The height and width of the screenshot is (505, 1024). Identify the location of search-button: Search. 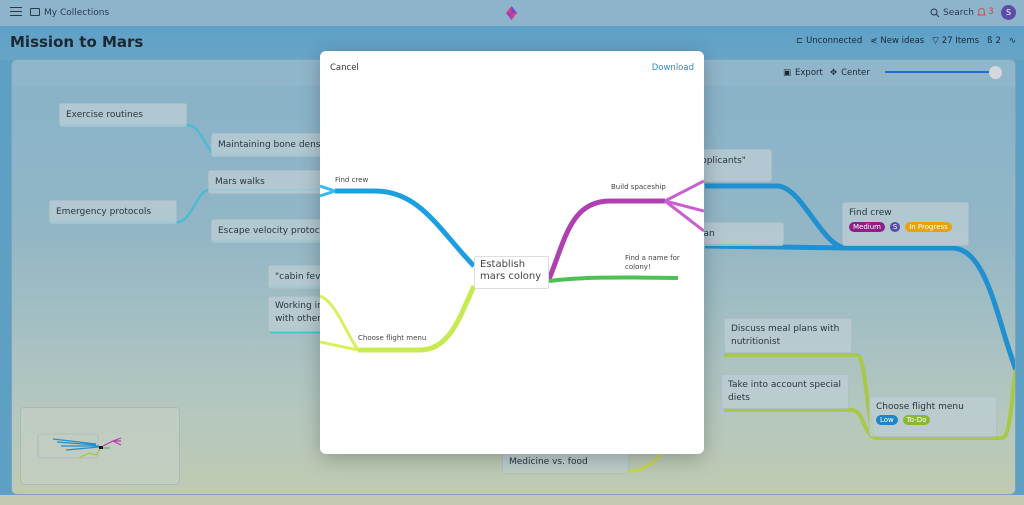
(952, 13).